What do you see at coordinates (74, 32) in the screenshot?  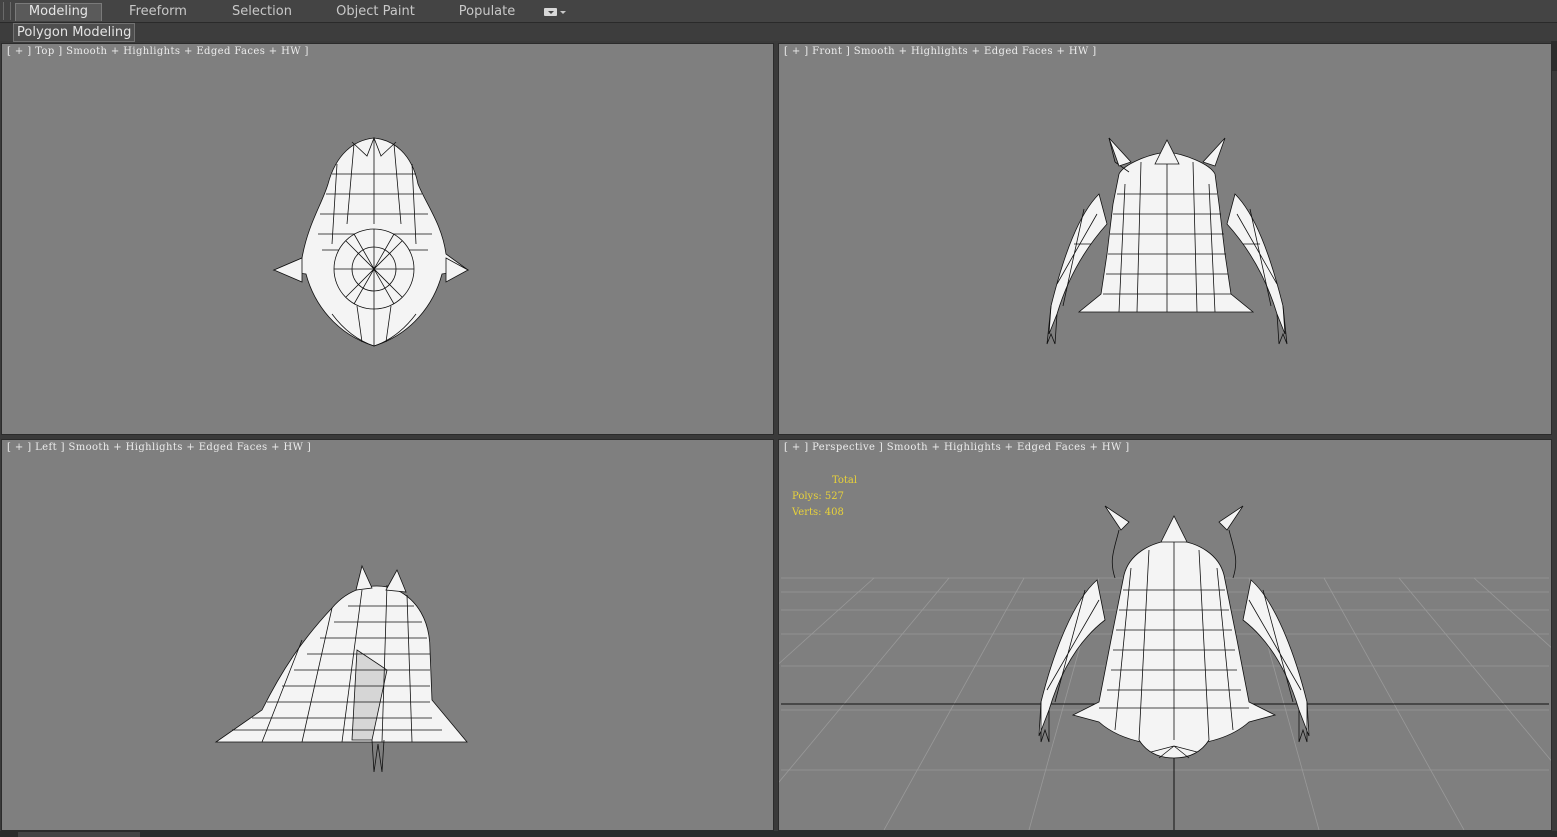 I see `polygon-modeling-panel-button: Polygon Modeling` at bounding box center [74, 32].